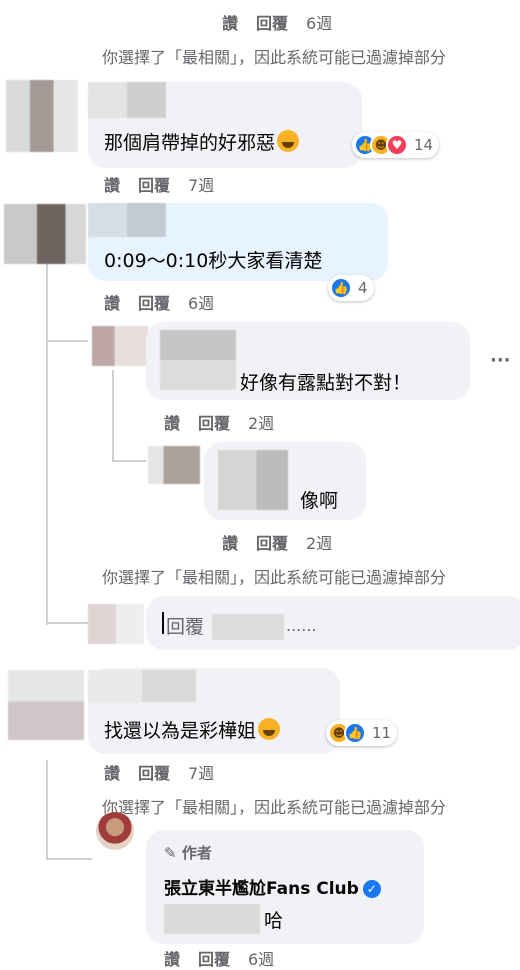 The height and width of the screenshot is (970, 520). What do you see at coordinates (326, 383) in the screenshot?
I see `comment-text: 好像有露點對不對！` at bounding box center [326, 383].